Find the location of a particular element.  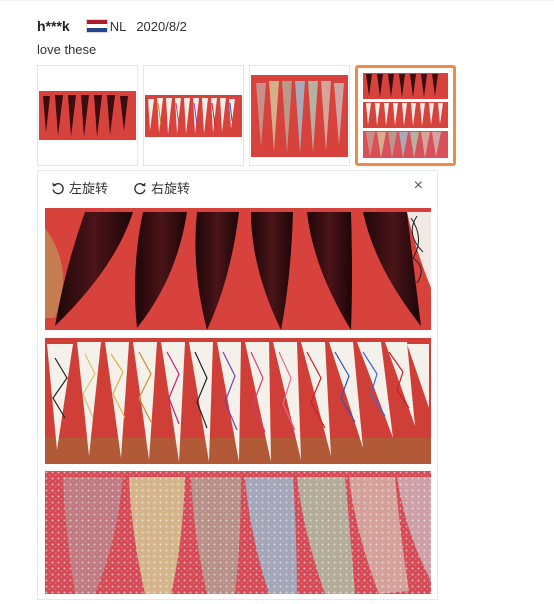

rotate-left-icon is located at coordinates (58, 188).